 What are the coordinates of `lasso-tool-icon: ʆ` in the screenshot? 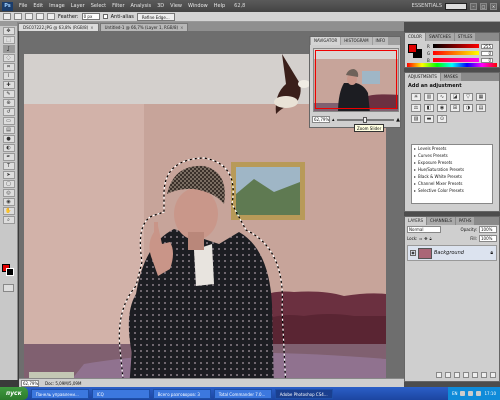 It's located at (8, 49).